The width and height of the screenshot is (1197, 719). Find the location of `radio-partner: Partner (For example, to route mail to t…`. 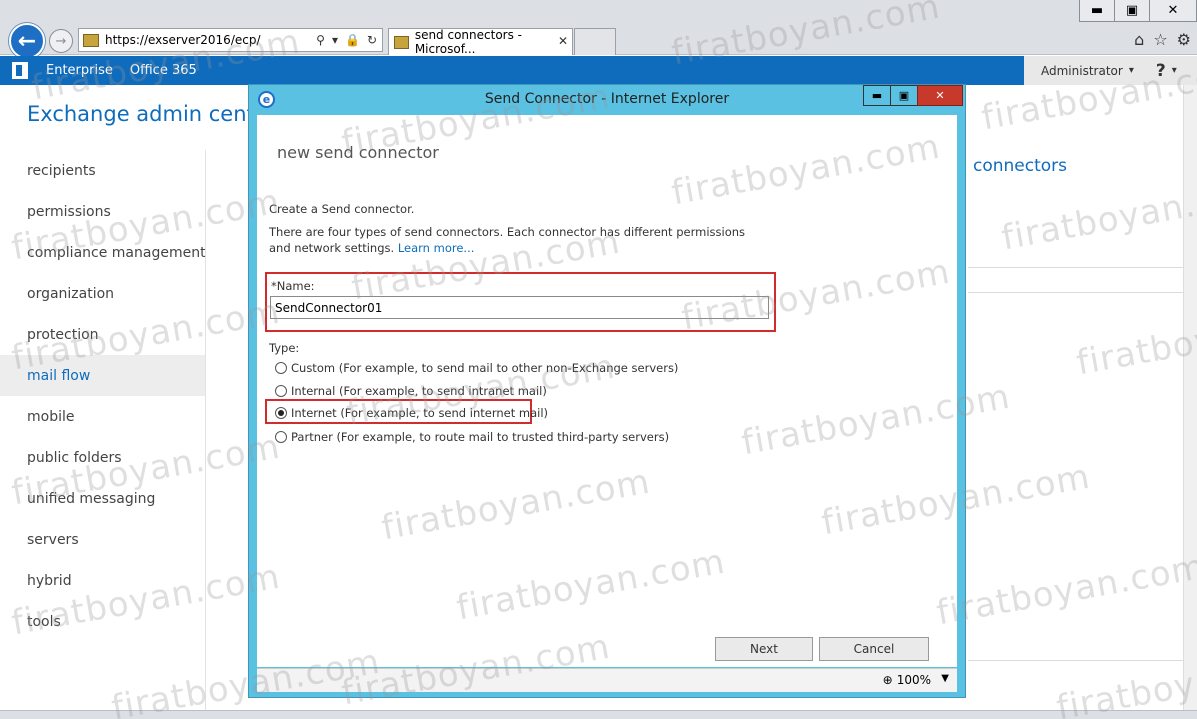

radio-partner: Partner (For example, to route mail to t… is located at coordinates (472, 437).